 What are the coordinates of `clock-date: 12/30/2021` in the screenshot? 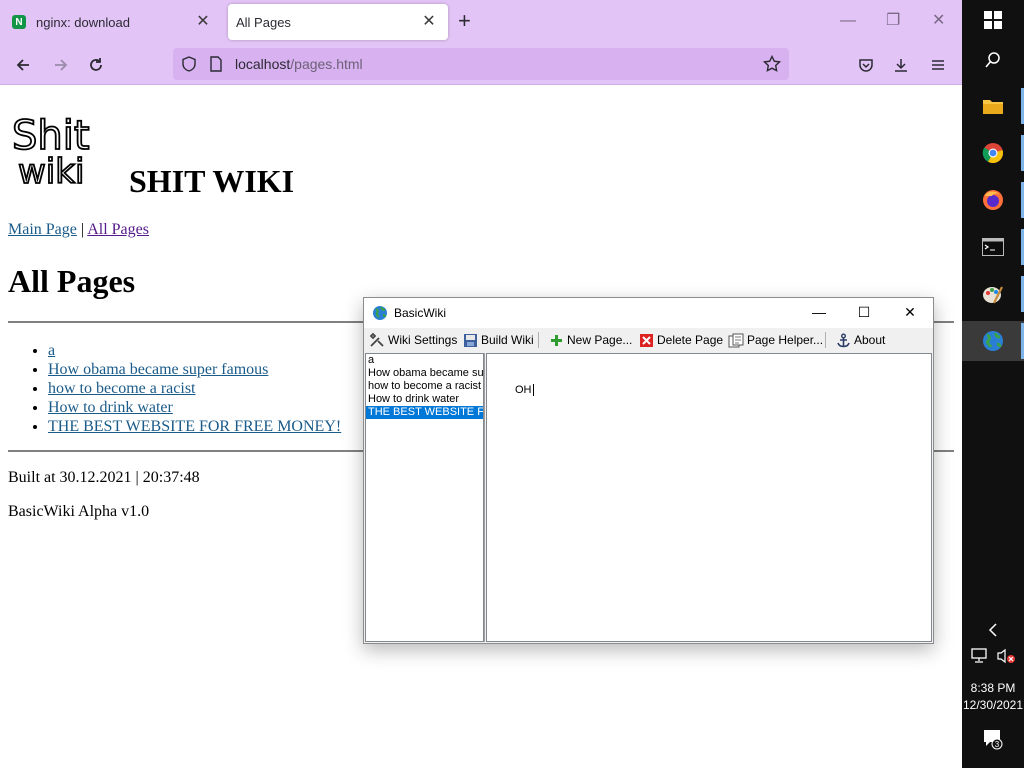 It's located at (993, 705).